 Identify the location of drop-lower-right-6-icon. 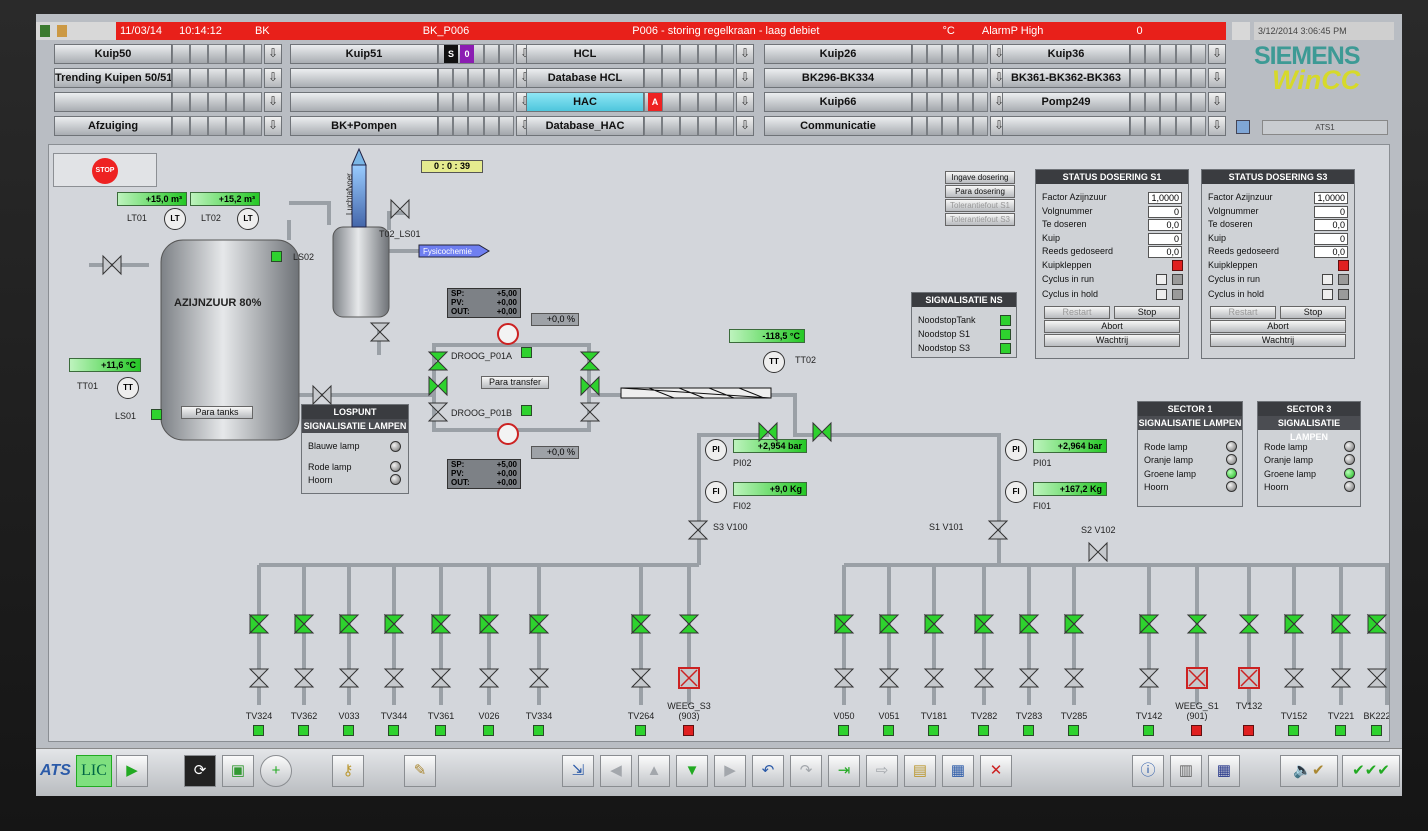
(1149, 678).